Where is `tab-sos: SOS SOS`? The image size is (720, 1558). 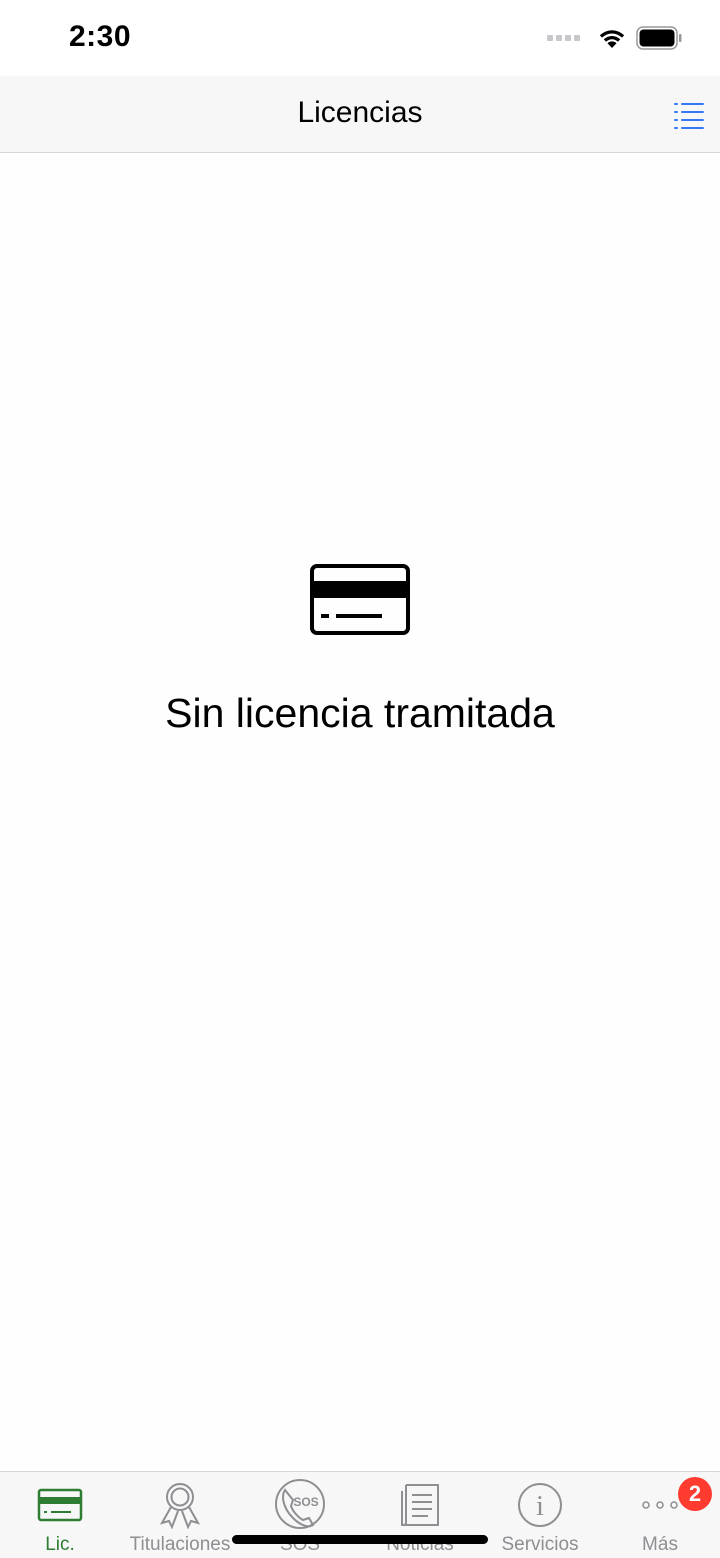 tab-sos: SOS SOS is located at coordinates (300, 1515).